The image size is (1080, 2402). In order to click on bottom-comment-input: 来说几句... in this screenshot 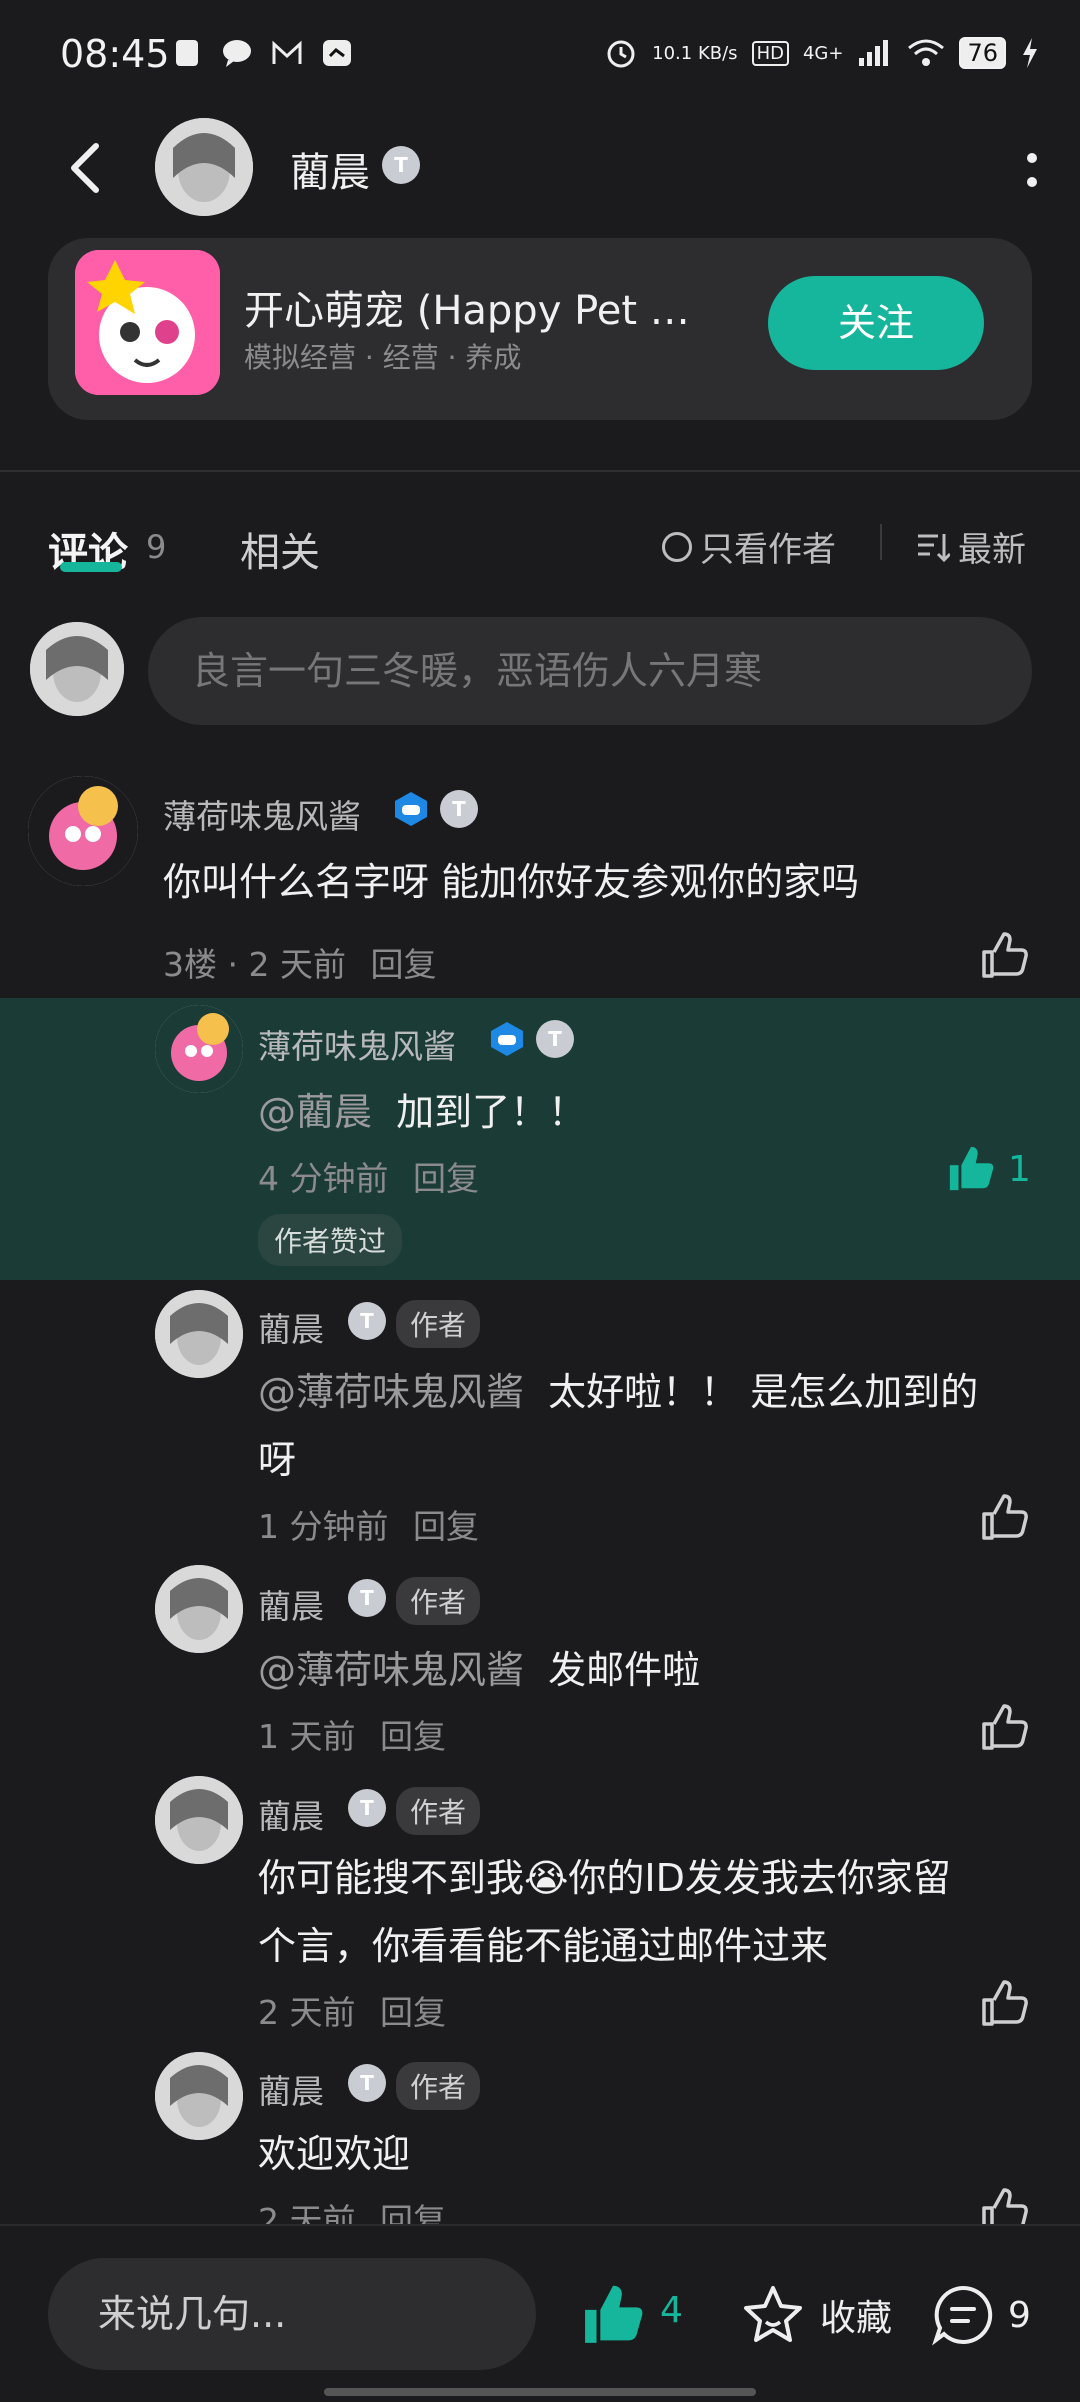, I will do `click(292, 2314)`.